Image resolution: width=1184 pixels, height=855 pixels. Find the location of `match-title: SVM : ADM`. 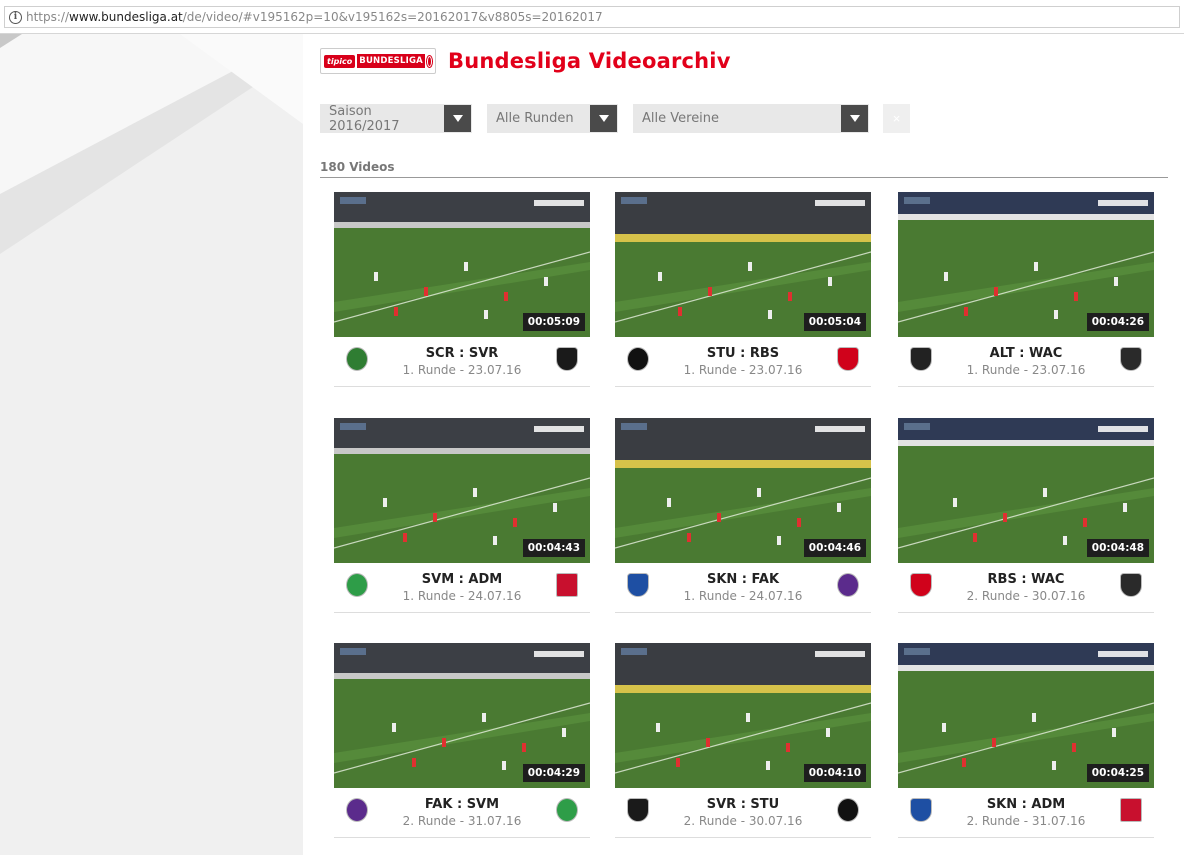

match-title: SVM : ADM is located at coordinates (462, 579).